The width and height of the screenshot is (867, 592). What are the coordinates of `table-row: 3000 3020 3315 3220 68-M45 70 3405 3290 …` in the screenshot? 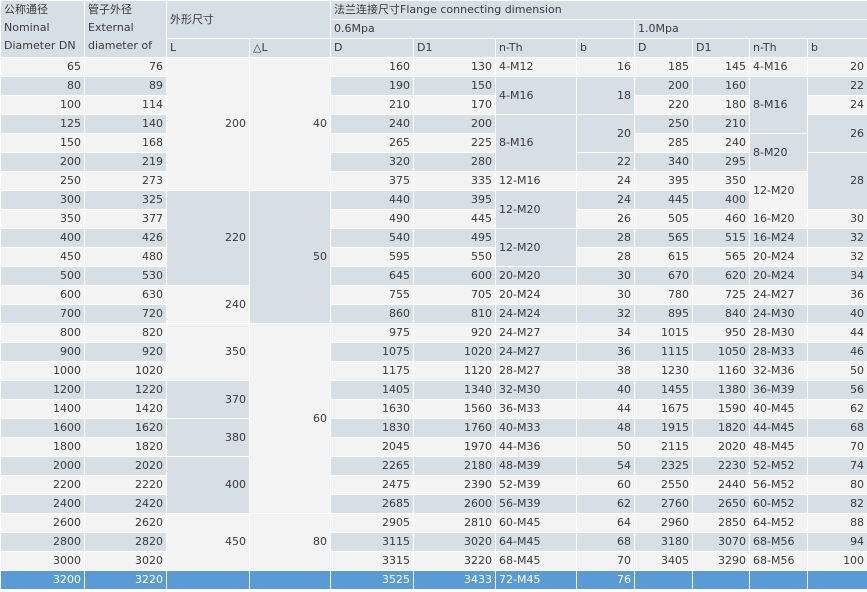 It's located at (433, 561).